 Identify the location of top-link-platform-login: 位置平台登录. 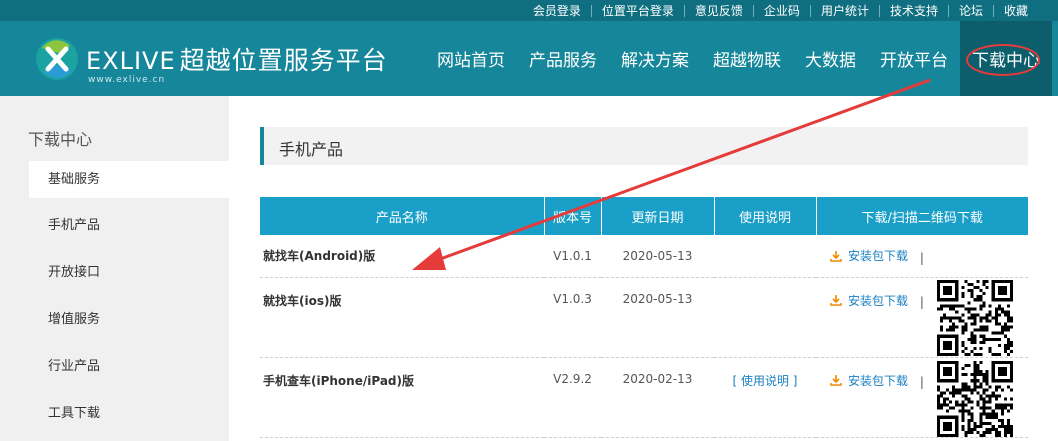
(637, 10).